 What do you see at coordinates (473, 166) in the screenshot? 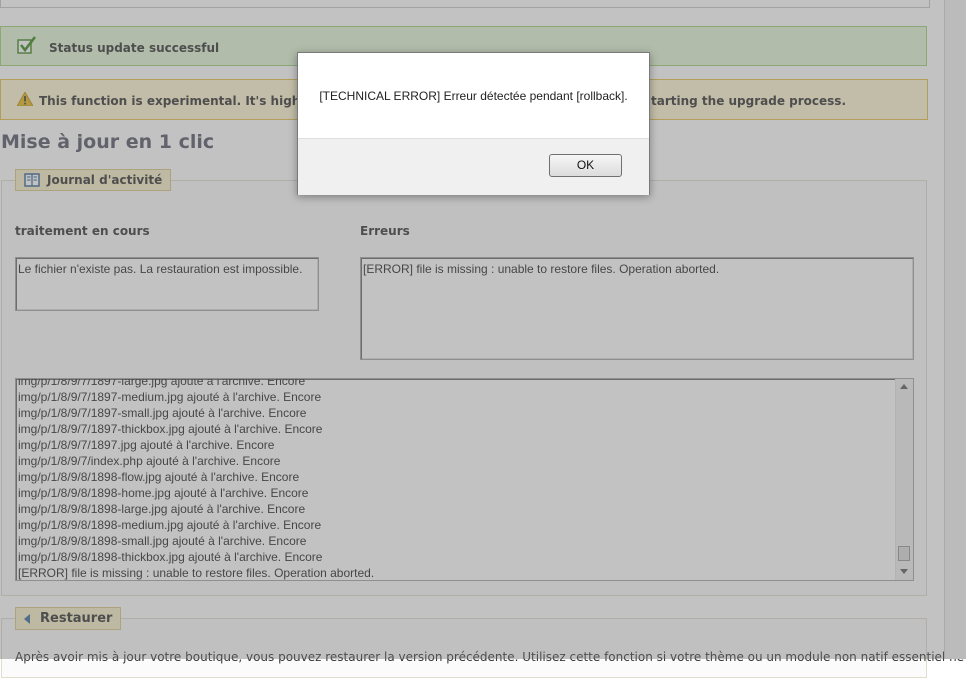
I see `dialog-footer: OK` at bounding box center [473, 166].